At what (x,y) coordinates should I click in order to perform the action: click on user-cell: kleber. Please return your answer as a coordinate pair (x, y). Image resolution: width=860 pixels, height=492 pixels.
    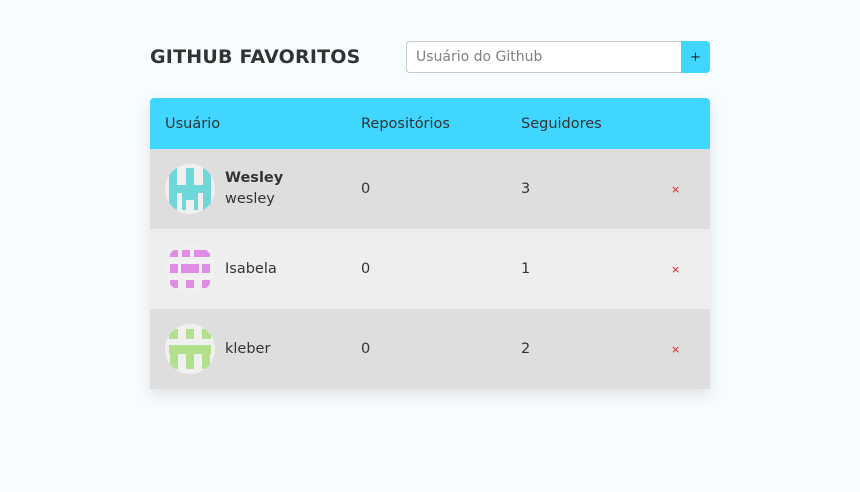
    Looking at the image, I should click on (255, 349).